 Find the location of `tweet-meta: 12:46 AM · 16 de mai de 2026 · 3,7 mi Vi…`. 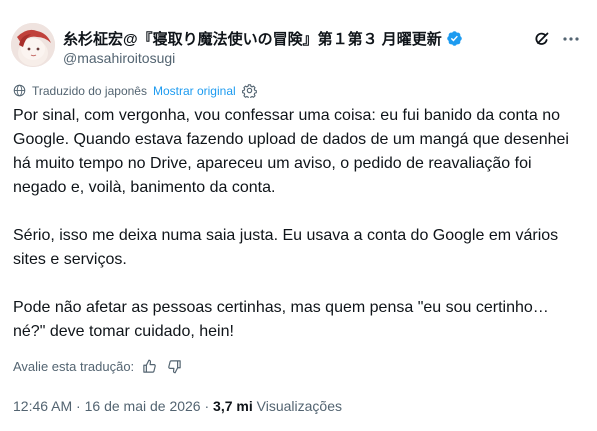

tweet-meta: 12:46 AM · 16 de mai de 2026 · 3,7 mi Vi… is located at coordinates (177, 406).